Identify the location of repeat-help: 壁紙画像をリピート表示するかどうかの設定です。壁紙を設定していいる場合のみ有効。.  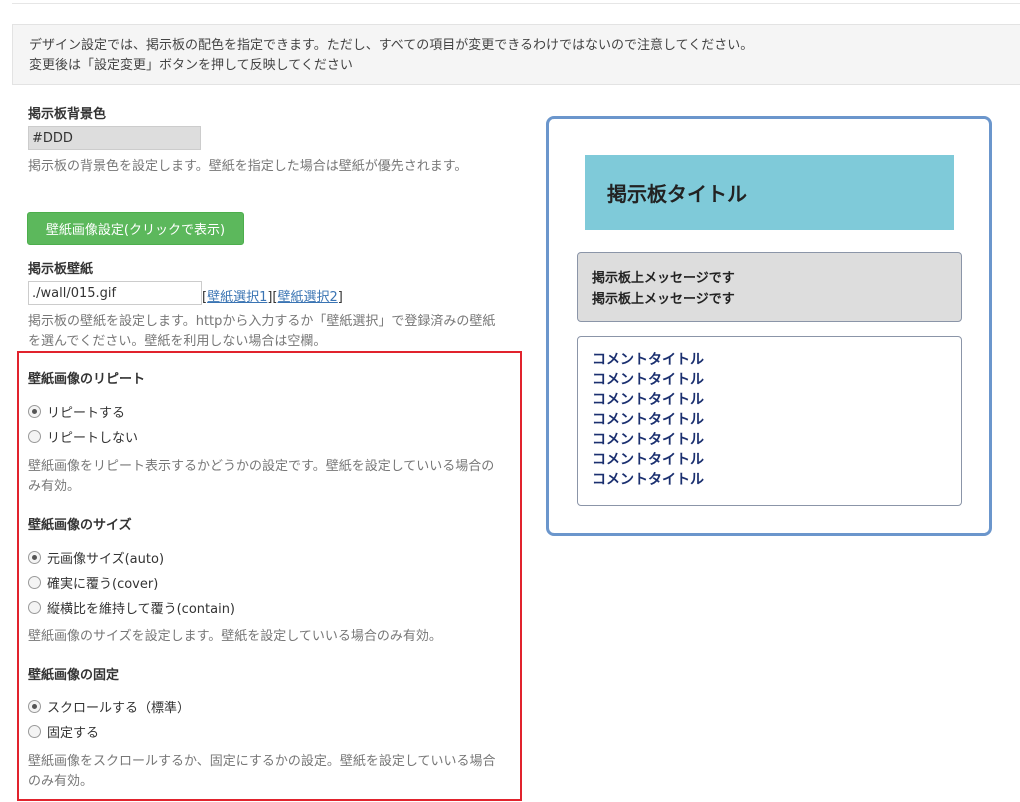
(261, 476).